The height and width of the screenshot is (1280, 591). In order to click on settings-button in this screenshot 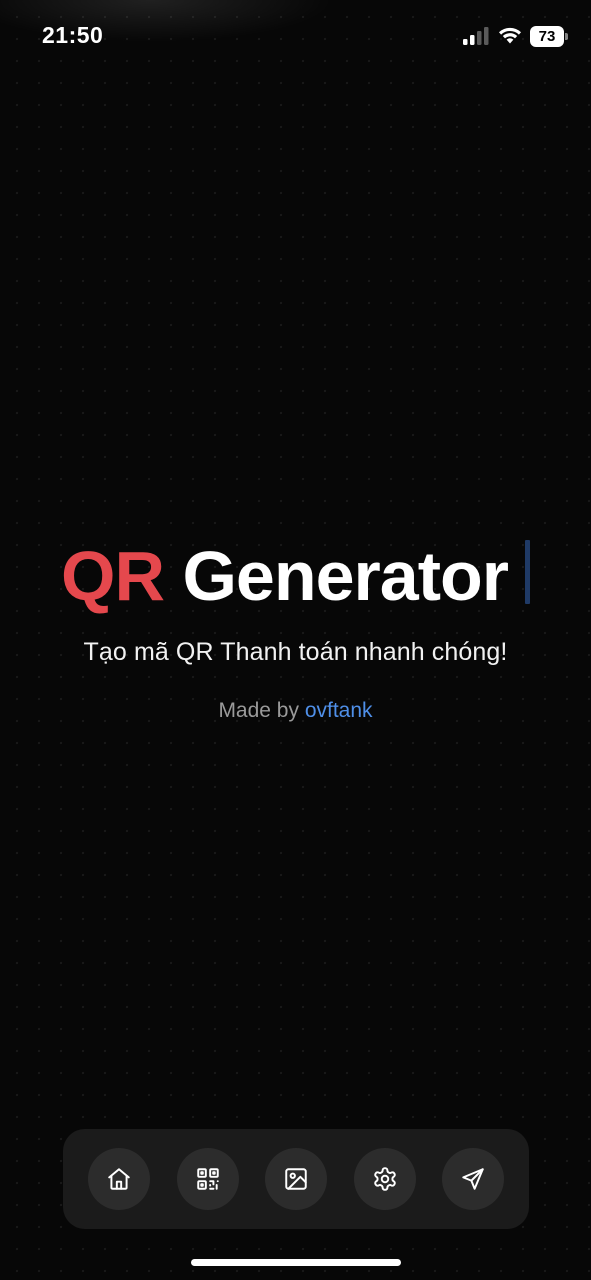, I will do `click(384, 1179)`.